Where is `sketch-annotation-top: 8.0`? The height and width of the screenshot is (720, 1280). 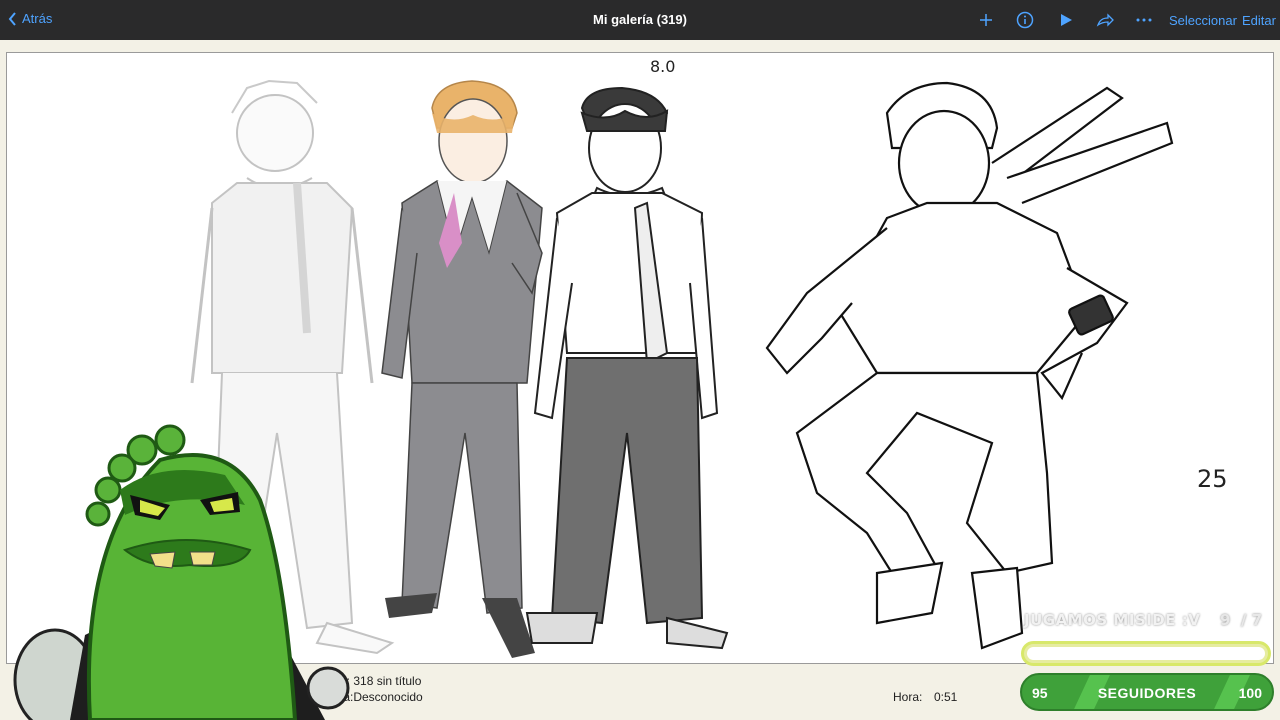
sketch-annotation-top: 8.0 is located at coordinates (663, 66).